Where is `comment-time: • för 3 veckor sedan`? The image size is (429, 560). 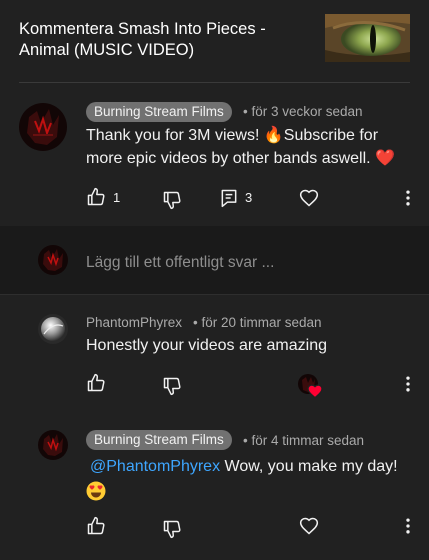 comment-time: • för 3 veckor sedan is located at coordinates (303, 111).